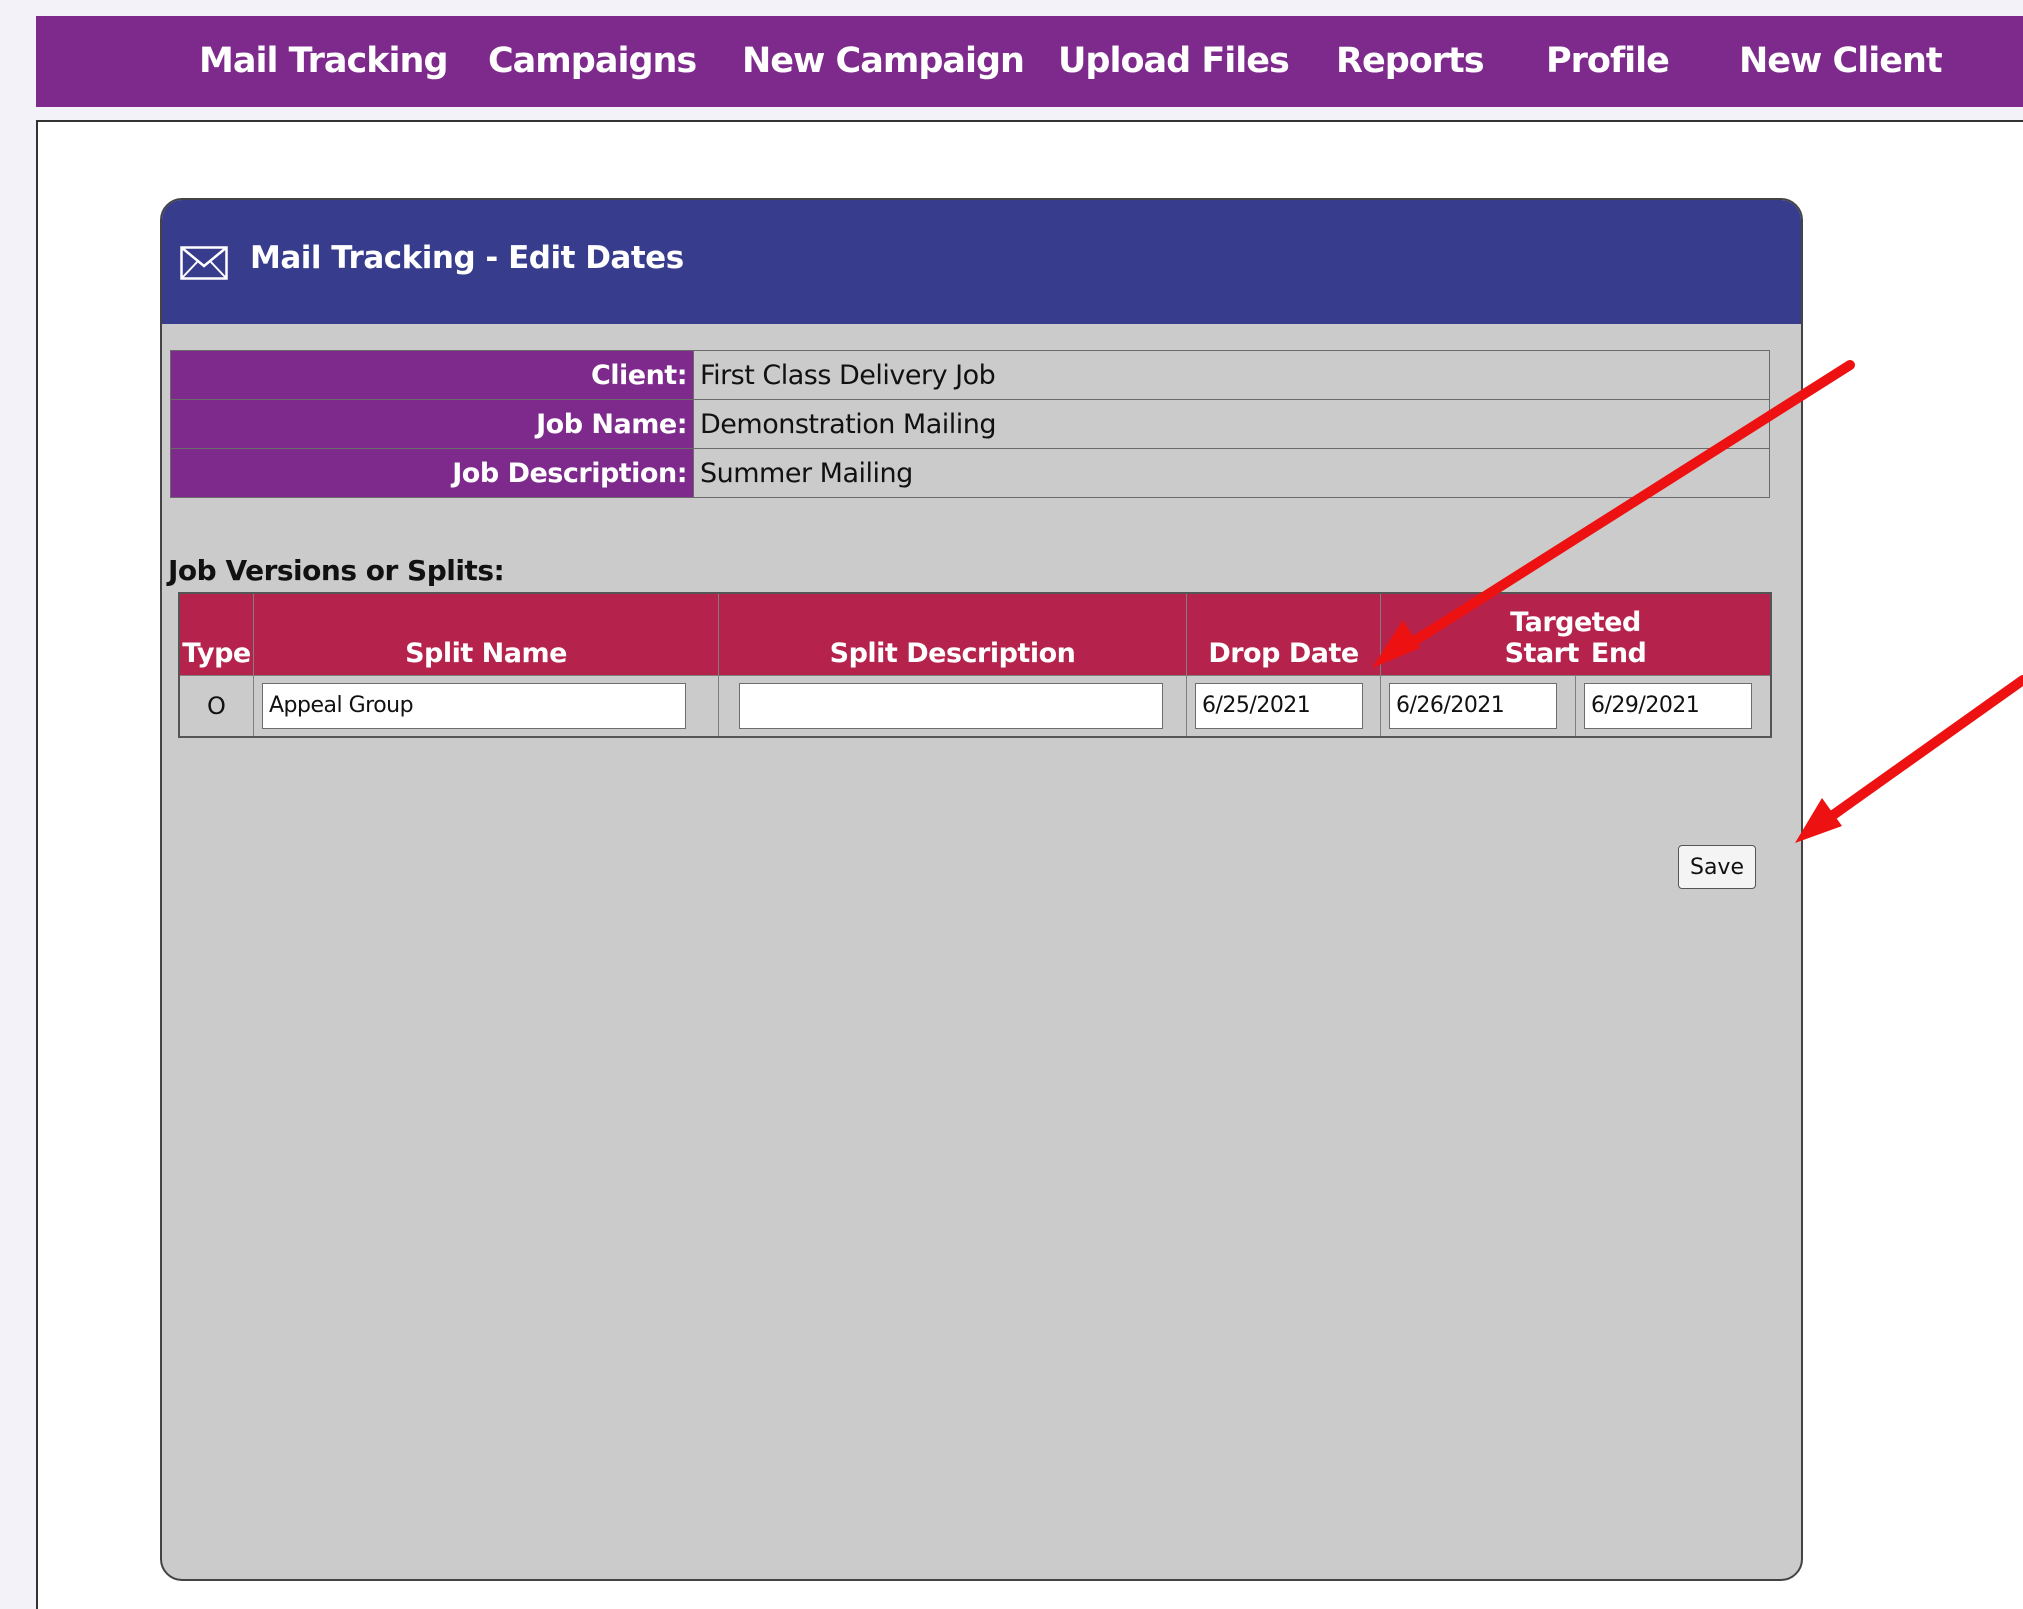 The width and height of the screenshot is (2023, 1609). I want to click on target-start-cell, so click(1478, 705).